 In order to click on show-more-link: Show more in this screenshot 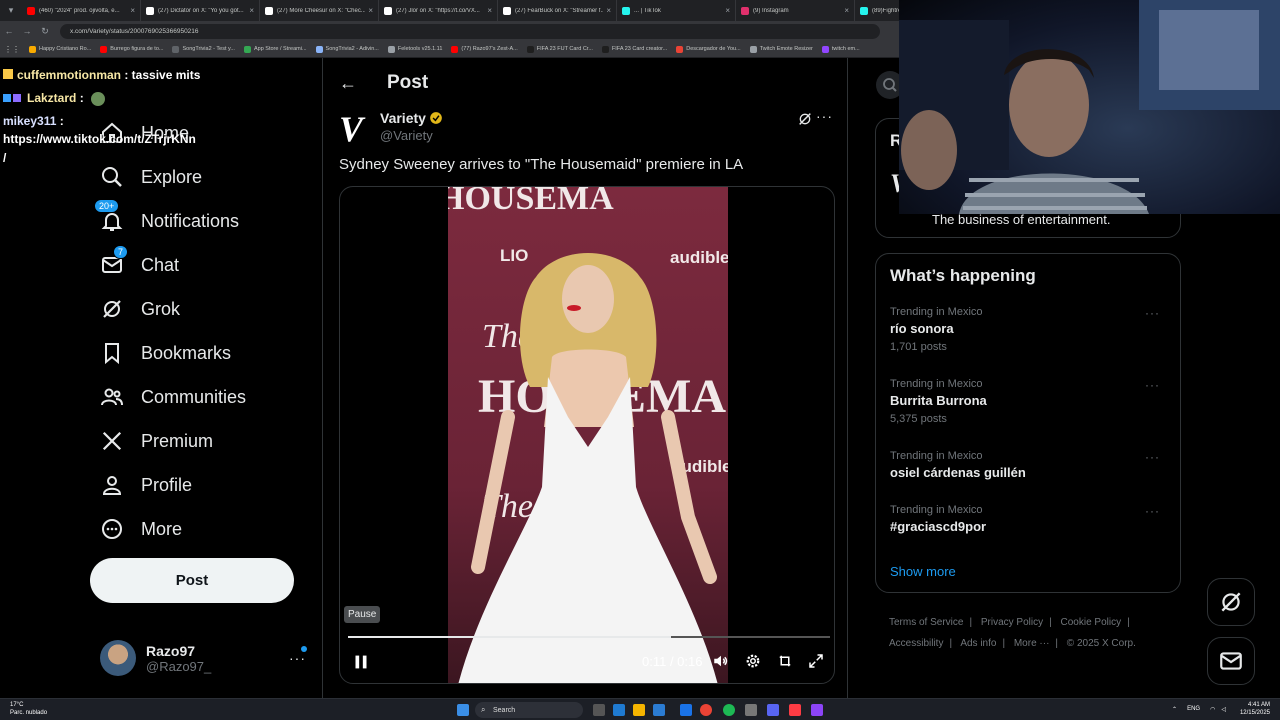, I will do `click(923, 571)`.